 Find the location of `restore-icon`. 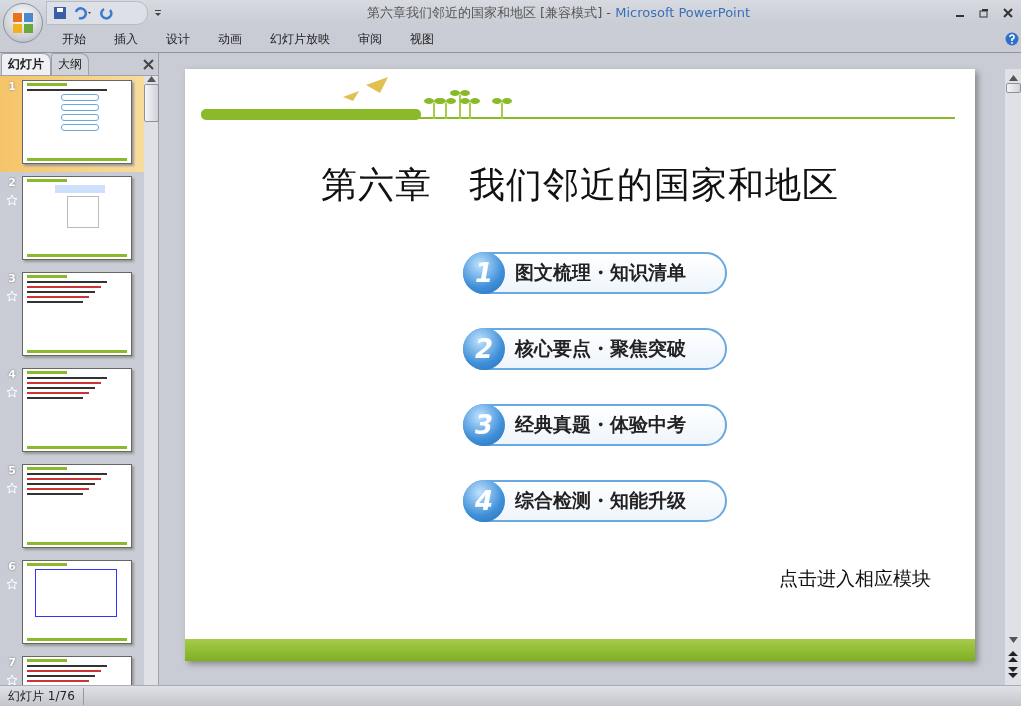

restore-icon is located at coordinates (984, 13).